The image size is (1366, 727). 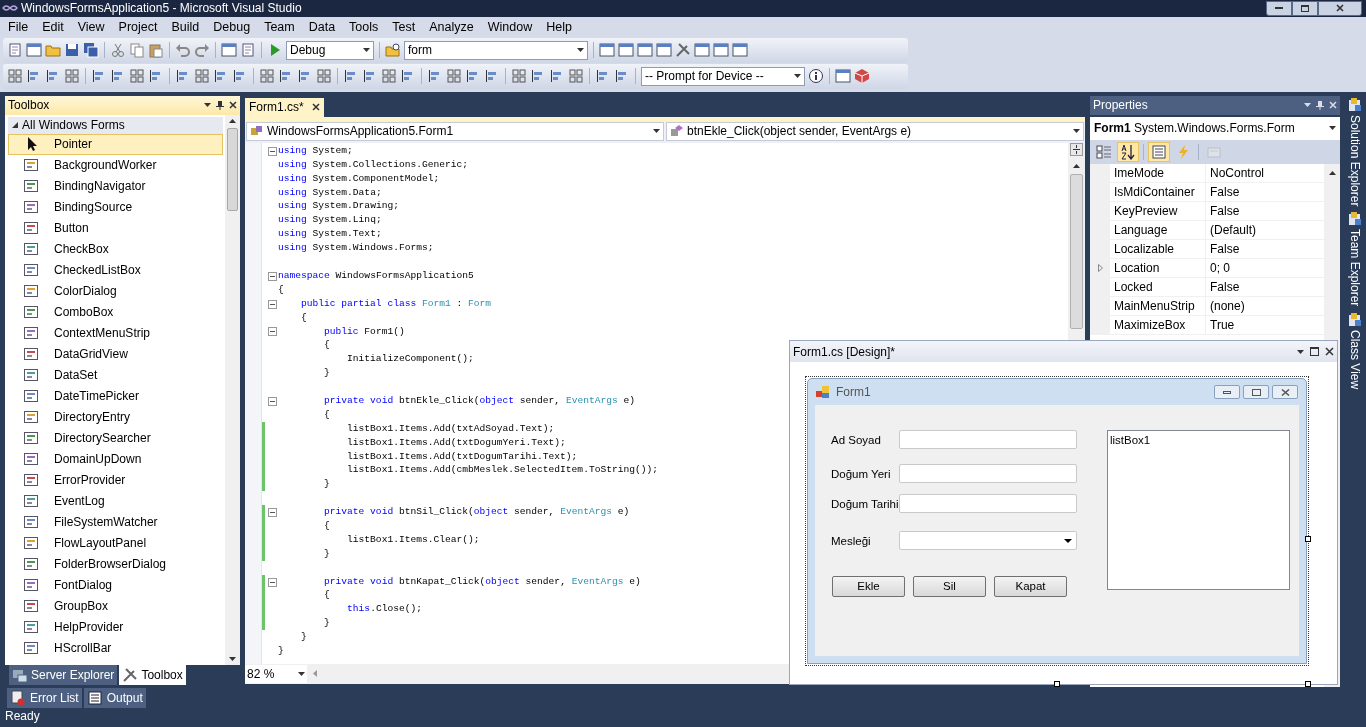 What do you see at coordinates (862, 76) in the screenshot?
I see `cube-icon` at bounding box center [862, 76].